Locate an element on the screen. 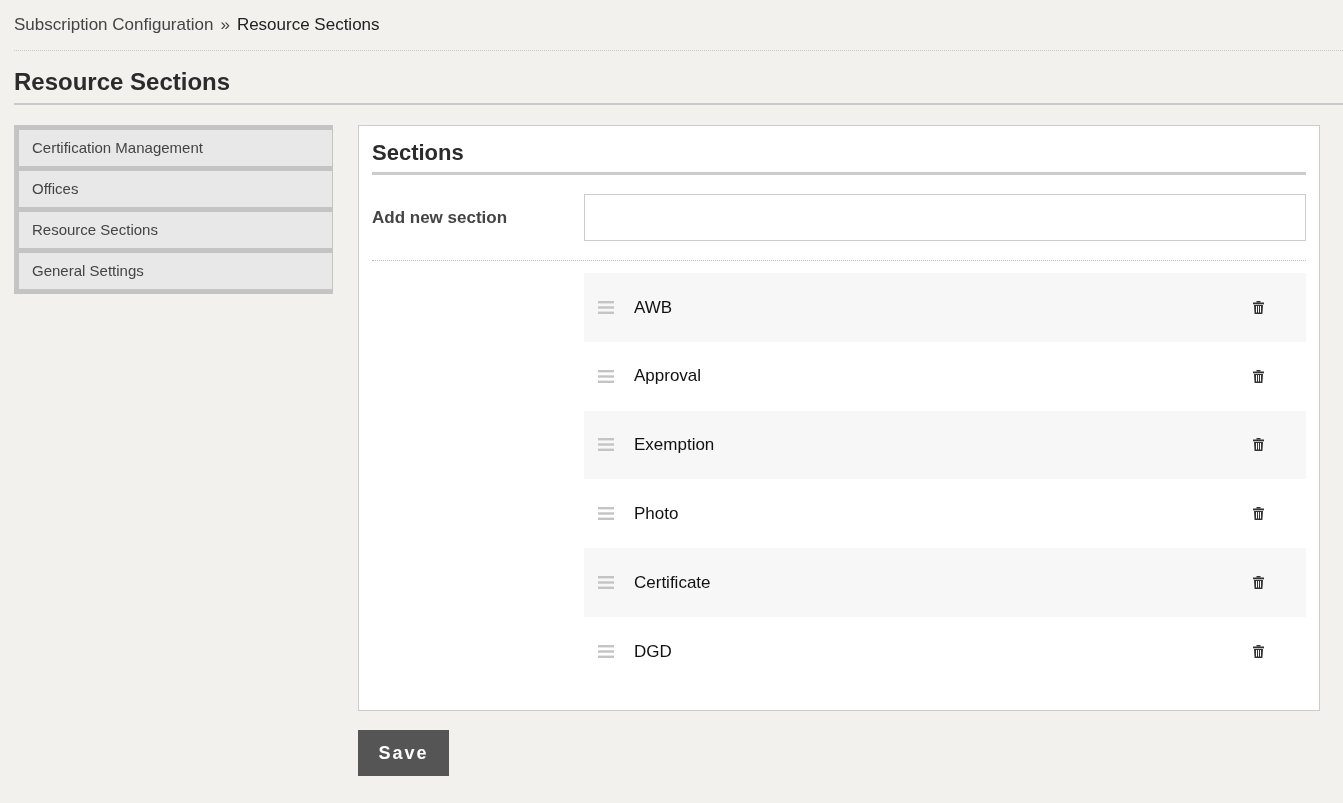 The height and width of the screenshot is (803, 1343). section-row: Certificate is located at coordinates (945, 582).